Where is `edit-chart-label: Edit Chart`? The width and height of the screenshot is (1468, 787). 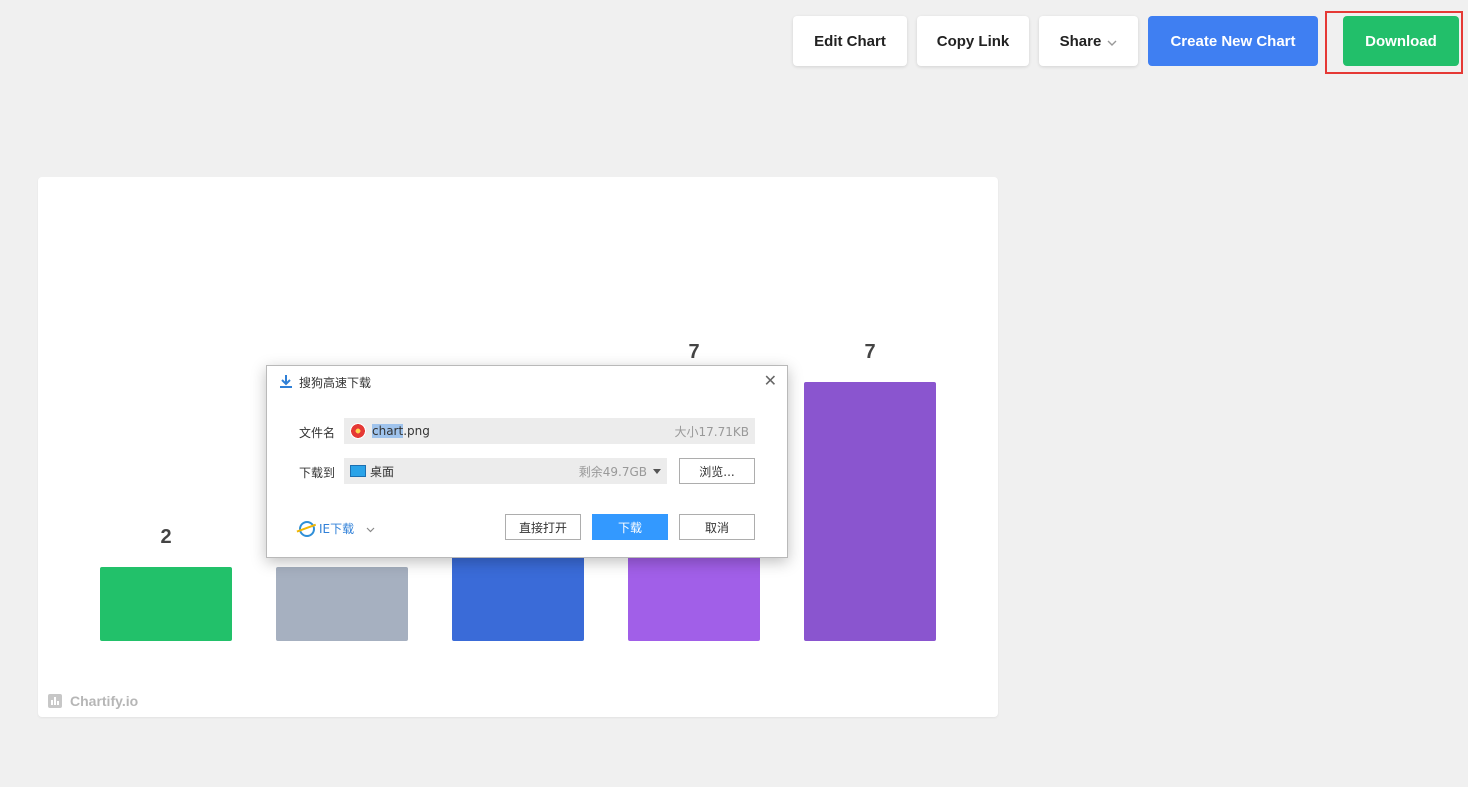 edit-chart-label: Edit Chart is located at coordinates (850, 41).